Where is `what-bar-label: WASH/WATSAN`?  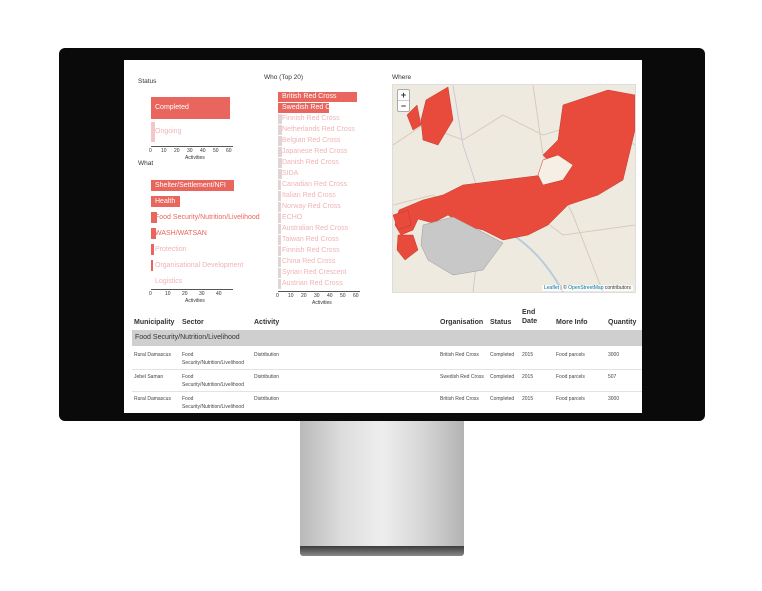 what-bar-label: WASH/WATSAN is located at coordinates (181, 233).